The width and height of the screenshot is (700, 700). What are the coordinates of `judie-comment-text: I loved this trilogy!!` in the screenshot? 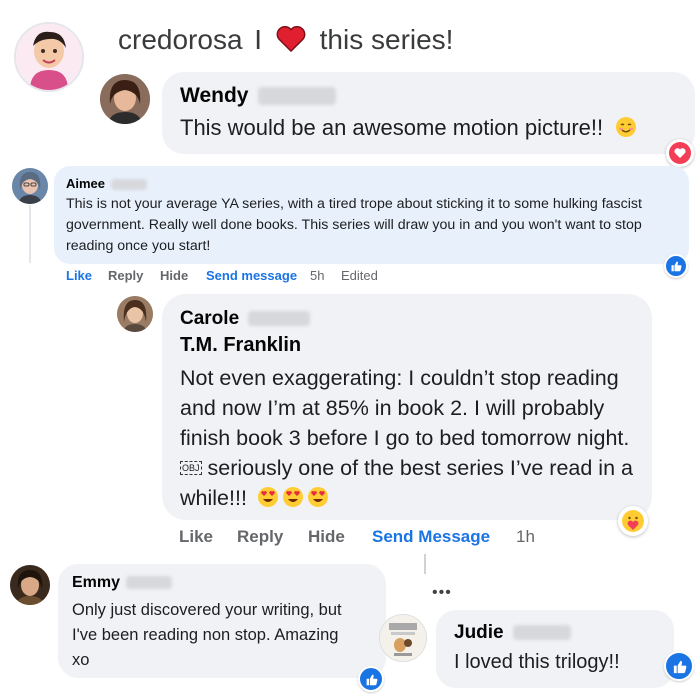 It's located at (537, 662).